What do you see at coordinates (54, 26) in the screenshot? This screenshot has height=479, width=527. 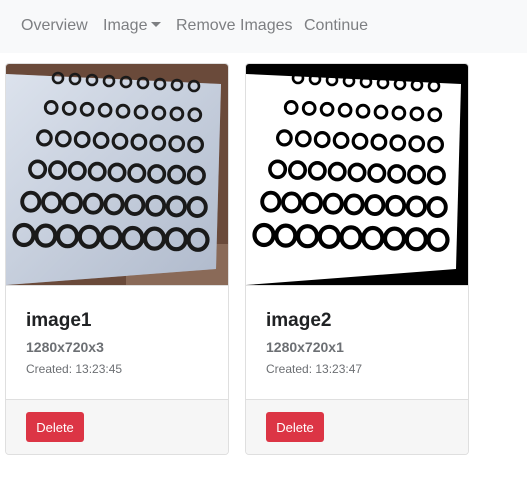 I see `nav-overview: Overview` at bounding box center [54, 26].